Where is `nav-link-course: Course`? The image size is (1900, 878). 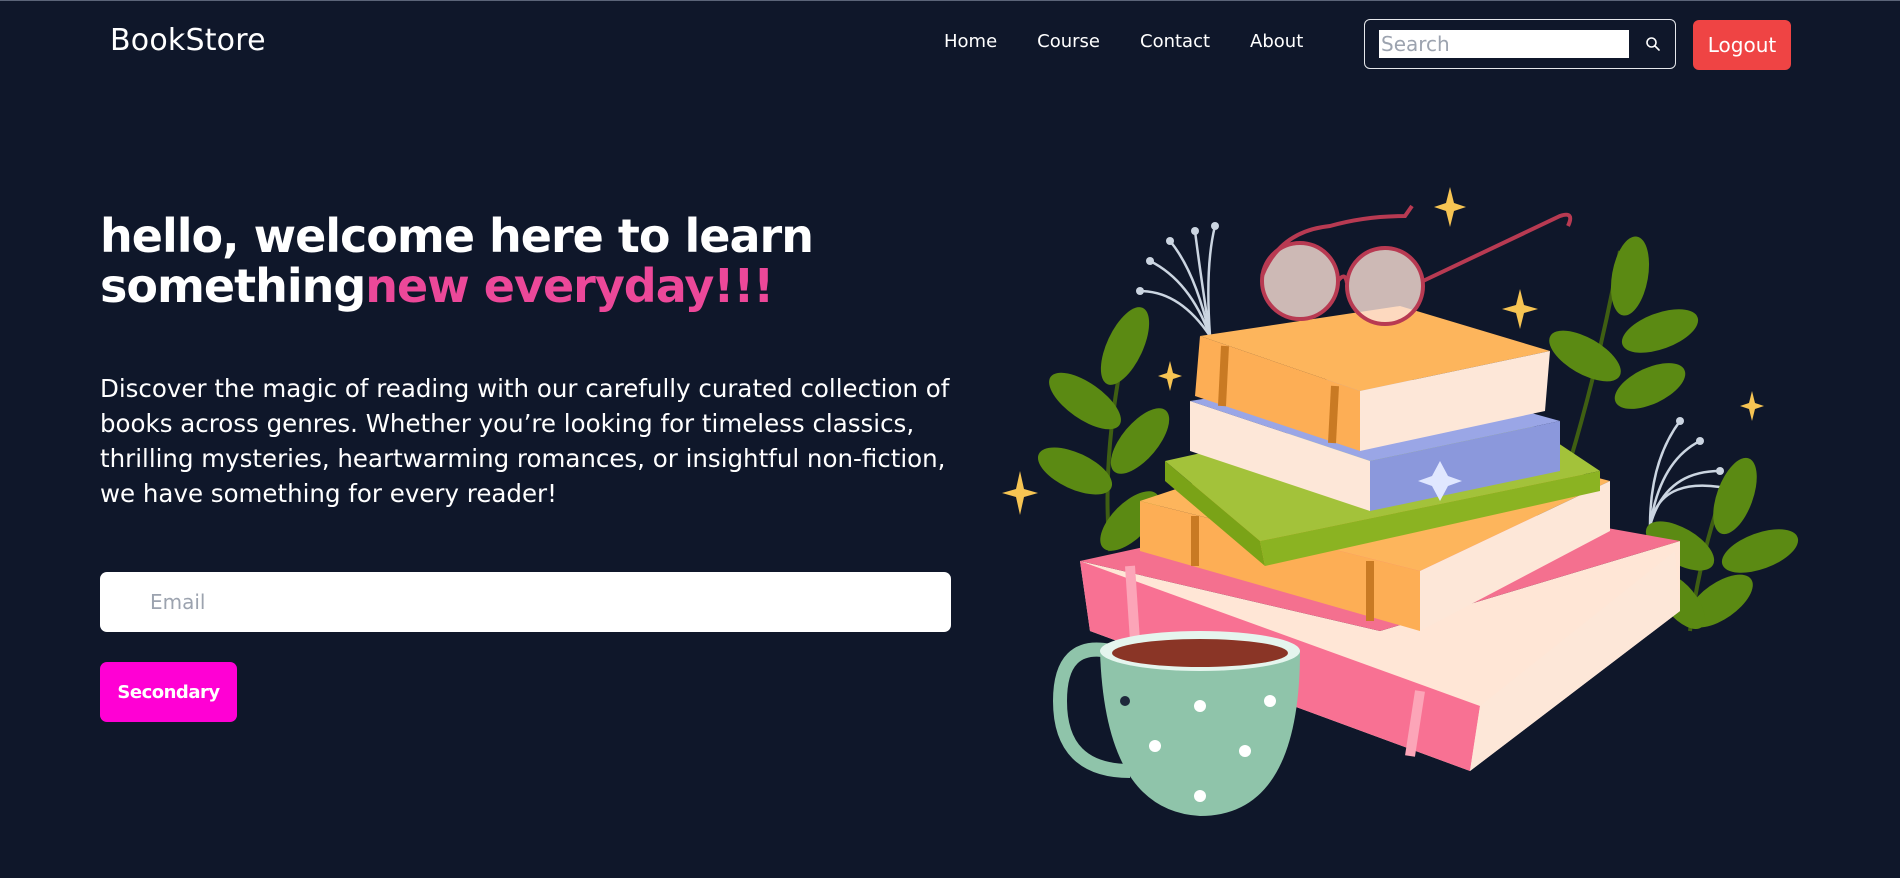 nav-link-course: Course is located at coordinates (1068, 41).